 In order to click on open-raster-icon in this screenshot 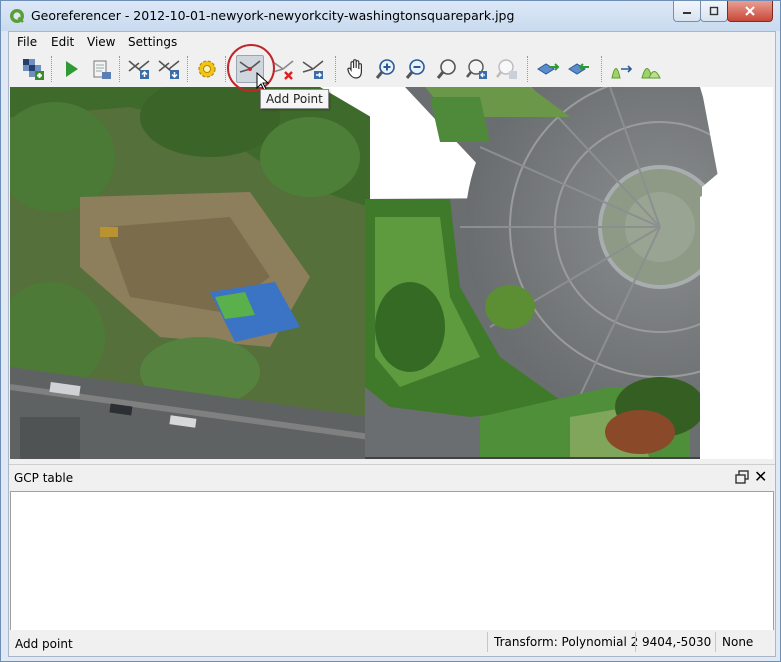, I will do `click(33, 69)`.